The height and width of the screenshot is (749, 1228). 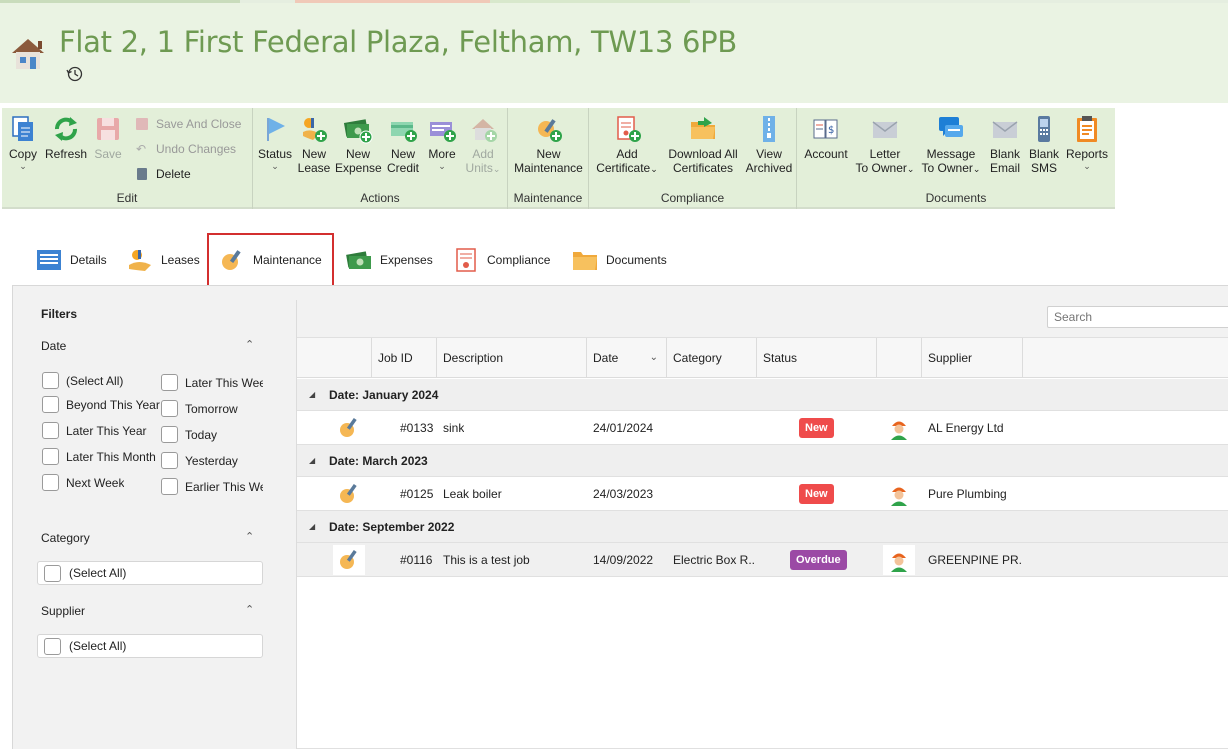 I want to click on group-row: ◢ Date: September 2022, so click(x=762, y=527).